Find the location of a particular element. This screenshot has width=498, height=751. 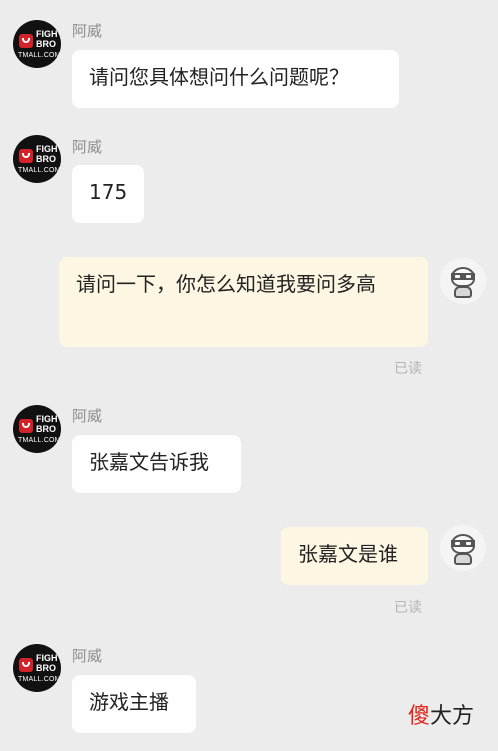

message-bubble-incoming: 175 is located at coordinates (108, 194).